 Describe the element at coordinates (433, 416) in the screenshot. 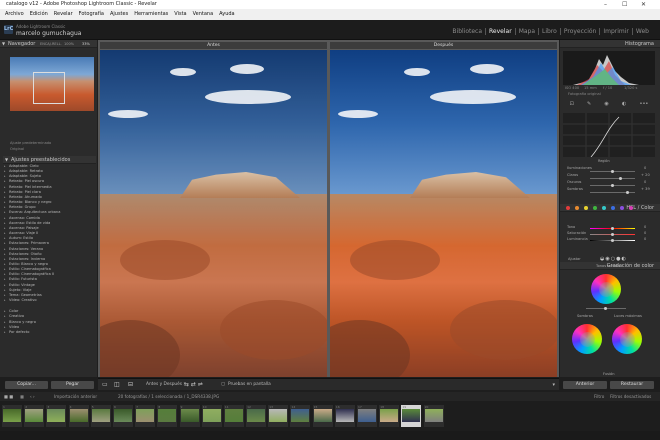

I see `filmstrip-thumbnail: 20` at that location.